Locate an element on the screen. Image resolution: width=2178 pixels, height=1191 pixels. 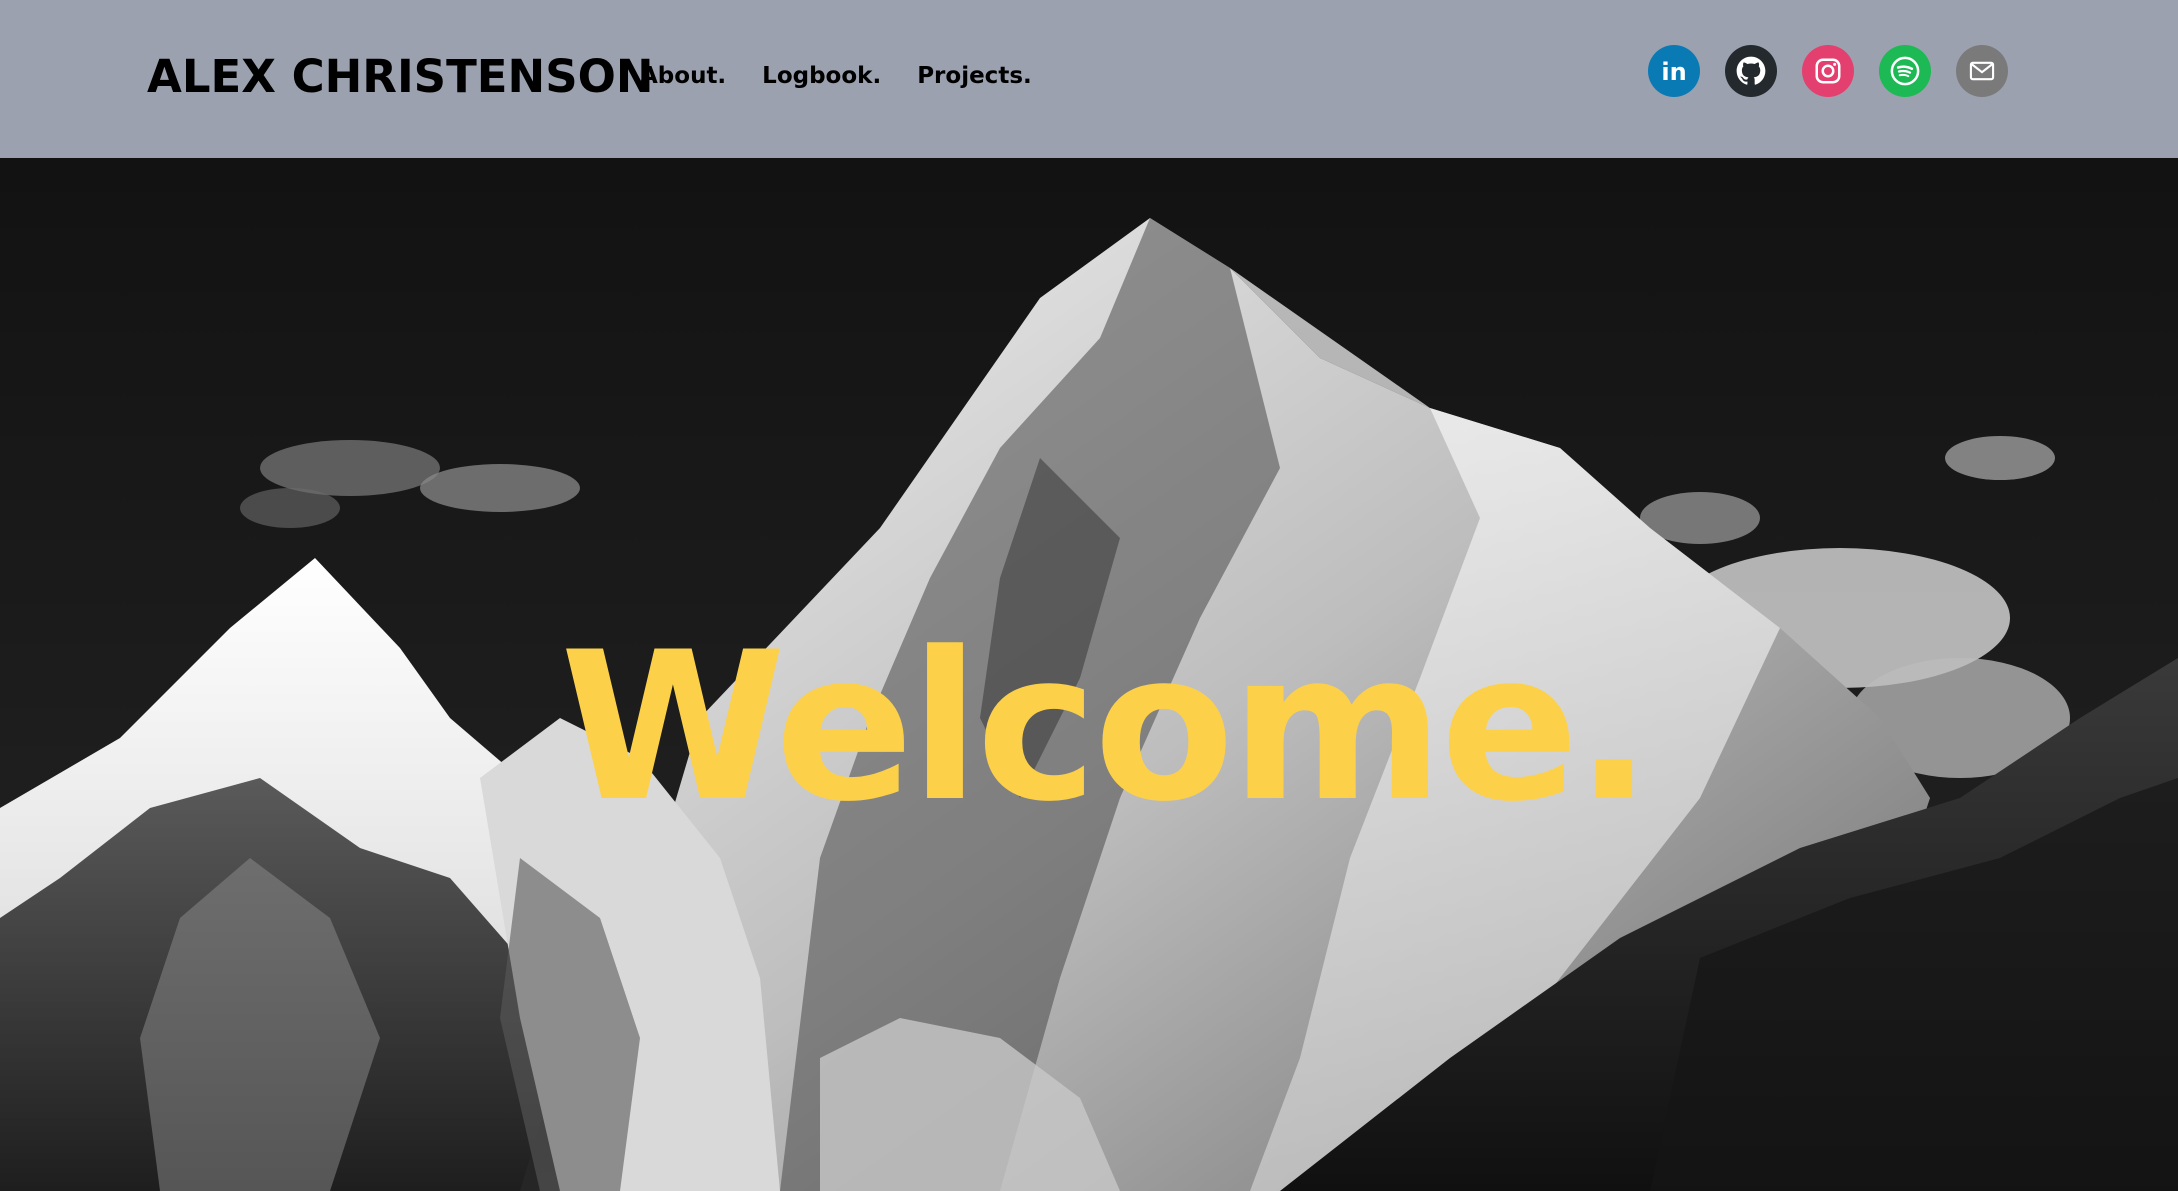
site-title: ALEX CHRISTENSON is located at coordinates (400, 77).